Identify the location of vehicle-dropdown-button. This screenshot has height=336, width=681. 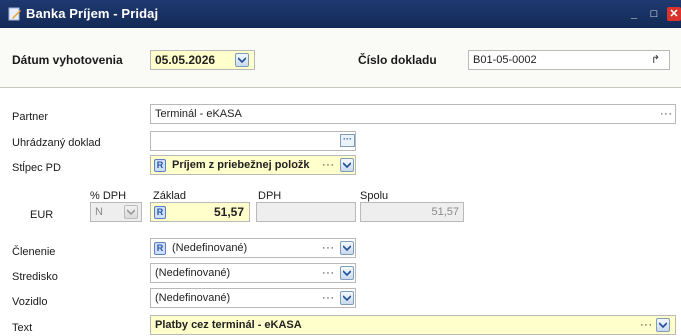
(347, 298).